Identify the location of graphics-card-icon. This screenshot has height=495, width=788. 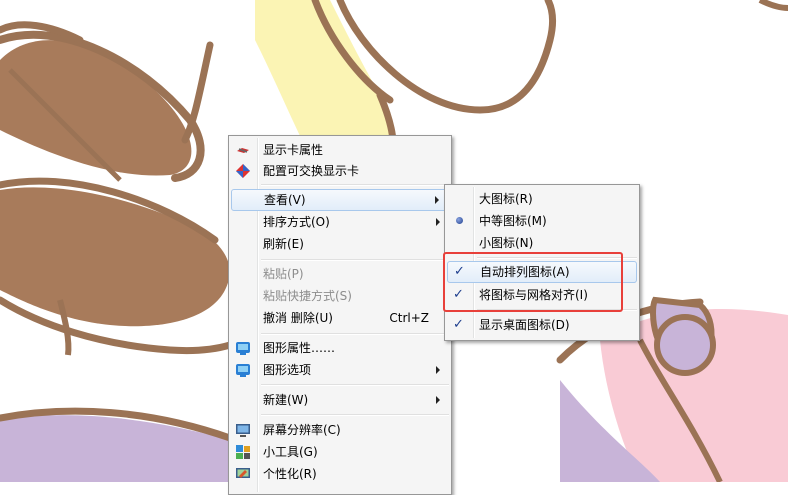
(243, 150).